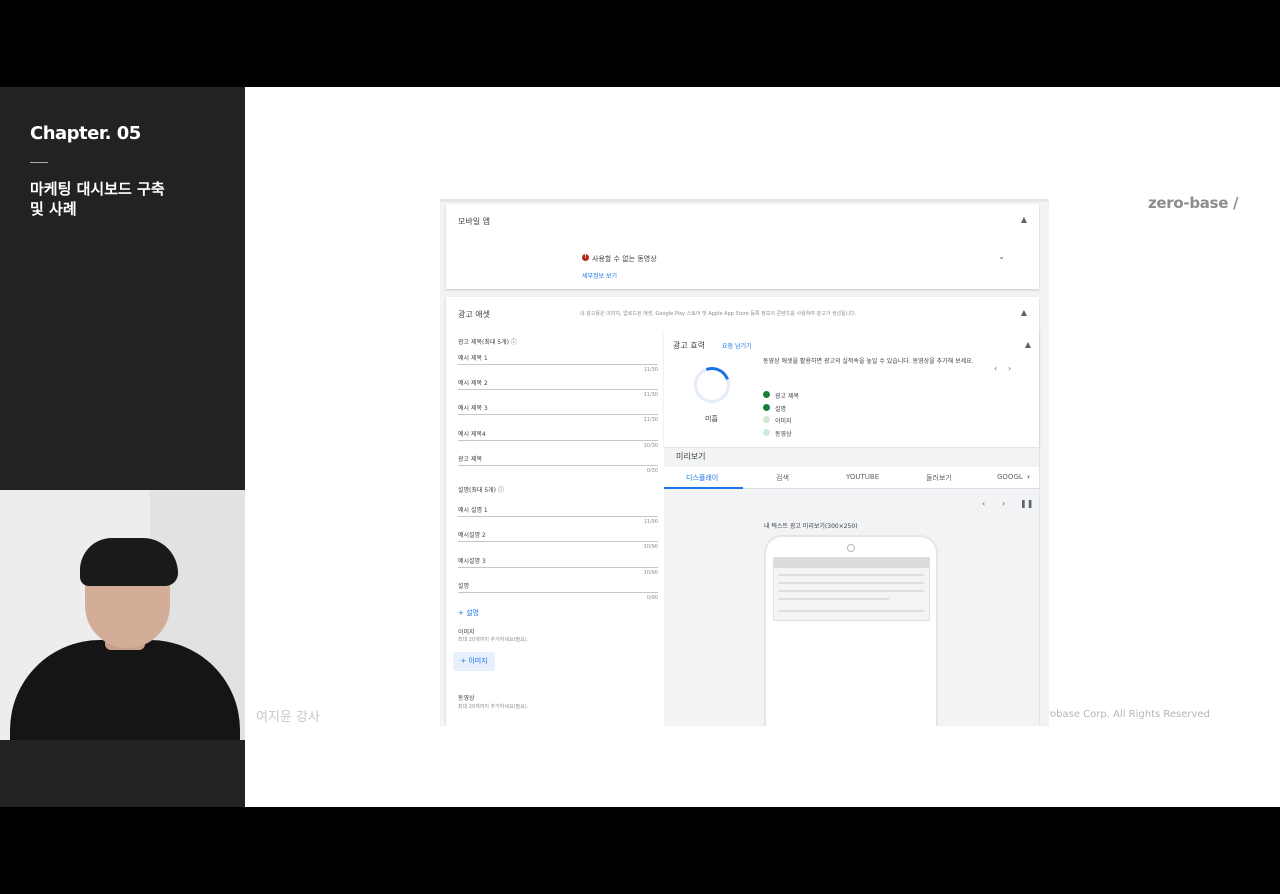 The width and height of the screenshot is (1280, 894). Describe the element at coordinates (468, 613) in the screenshot. I see `add-description-button: + 설명` at that location.